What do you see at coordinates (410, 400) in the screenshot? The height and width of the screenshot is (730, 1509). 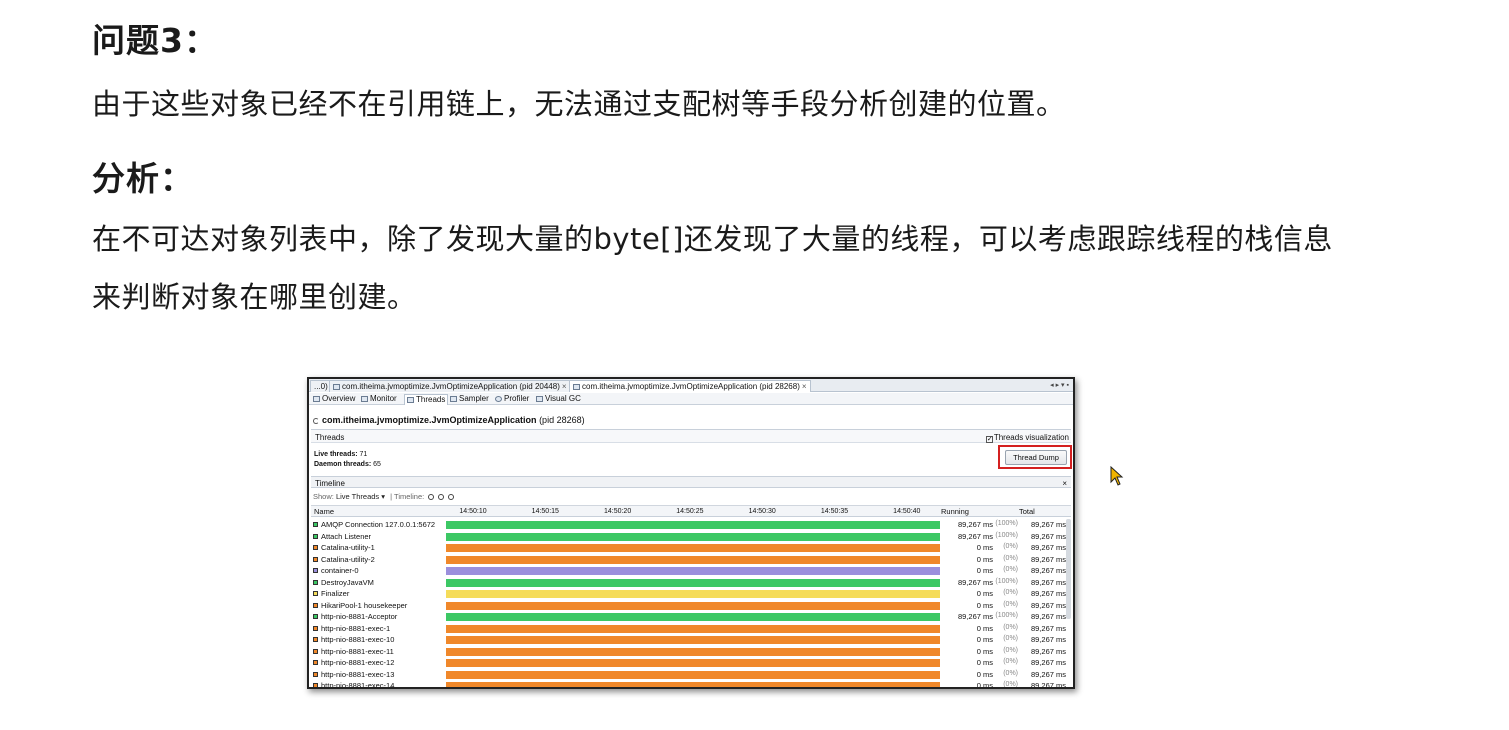 I see `threads-icon` at bounding box center [410, 400].